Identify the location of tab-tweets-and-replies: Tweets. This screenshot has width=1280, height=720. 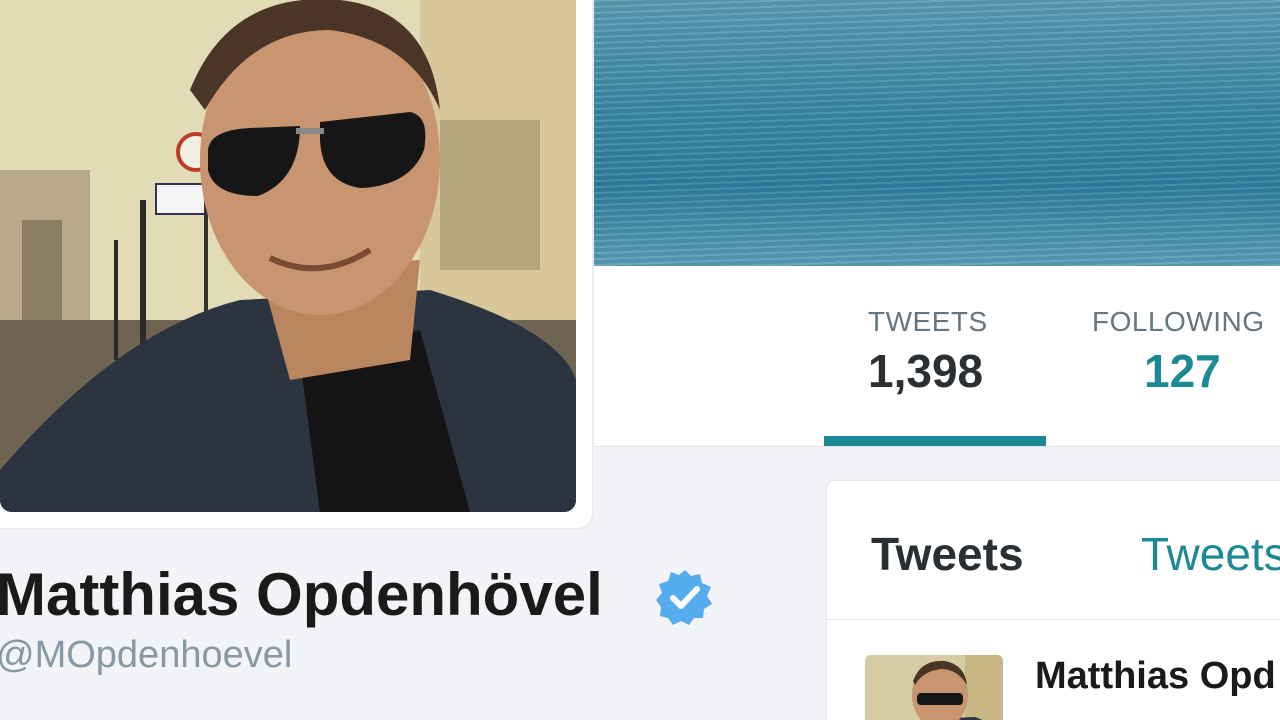
(1210, 554).